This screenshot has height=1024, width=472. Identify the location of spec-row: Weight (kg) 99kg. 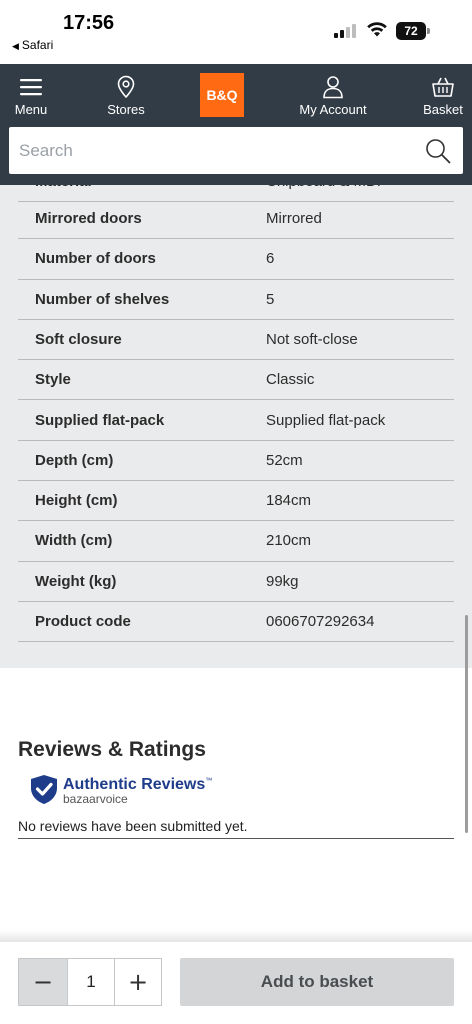
(236, 582).